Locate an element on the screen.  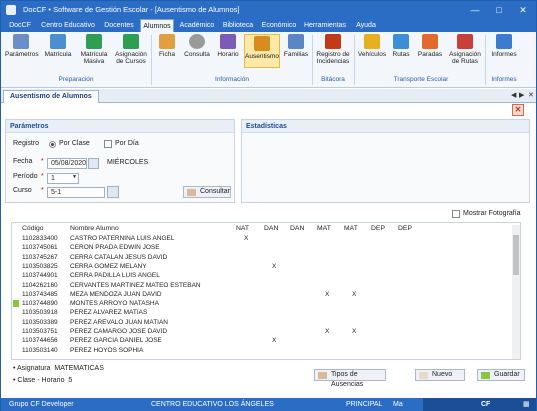
table-row: 1103744901 CERRA PADILLA LUIS ANGEL is located at coordinates (262, 275).